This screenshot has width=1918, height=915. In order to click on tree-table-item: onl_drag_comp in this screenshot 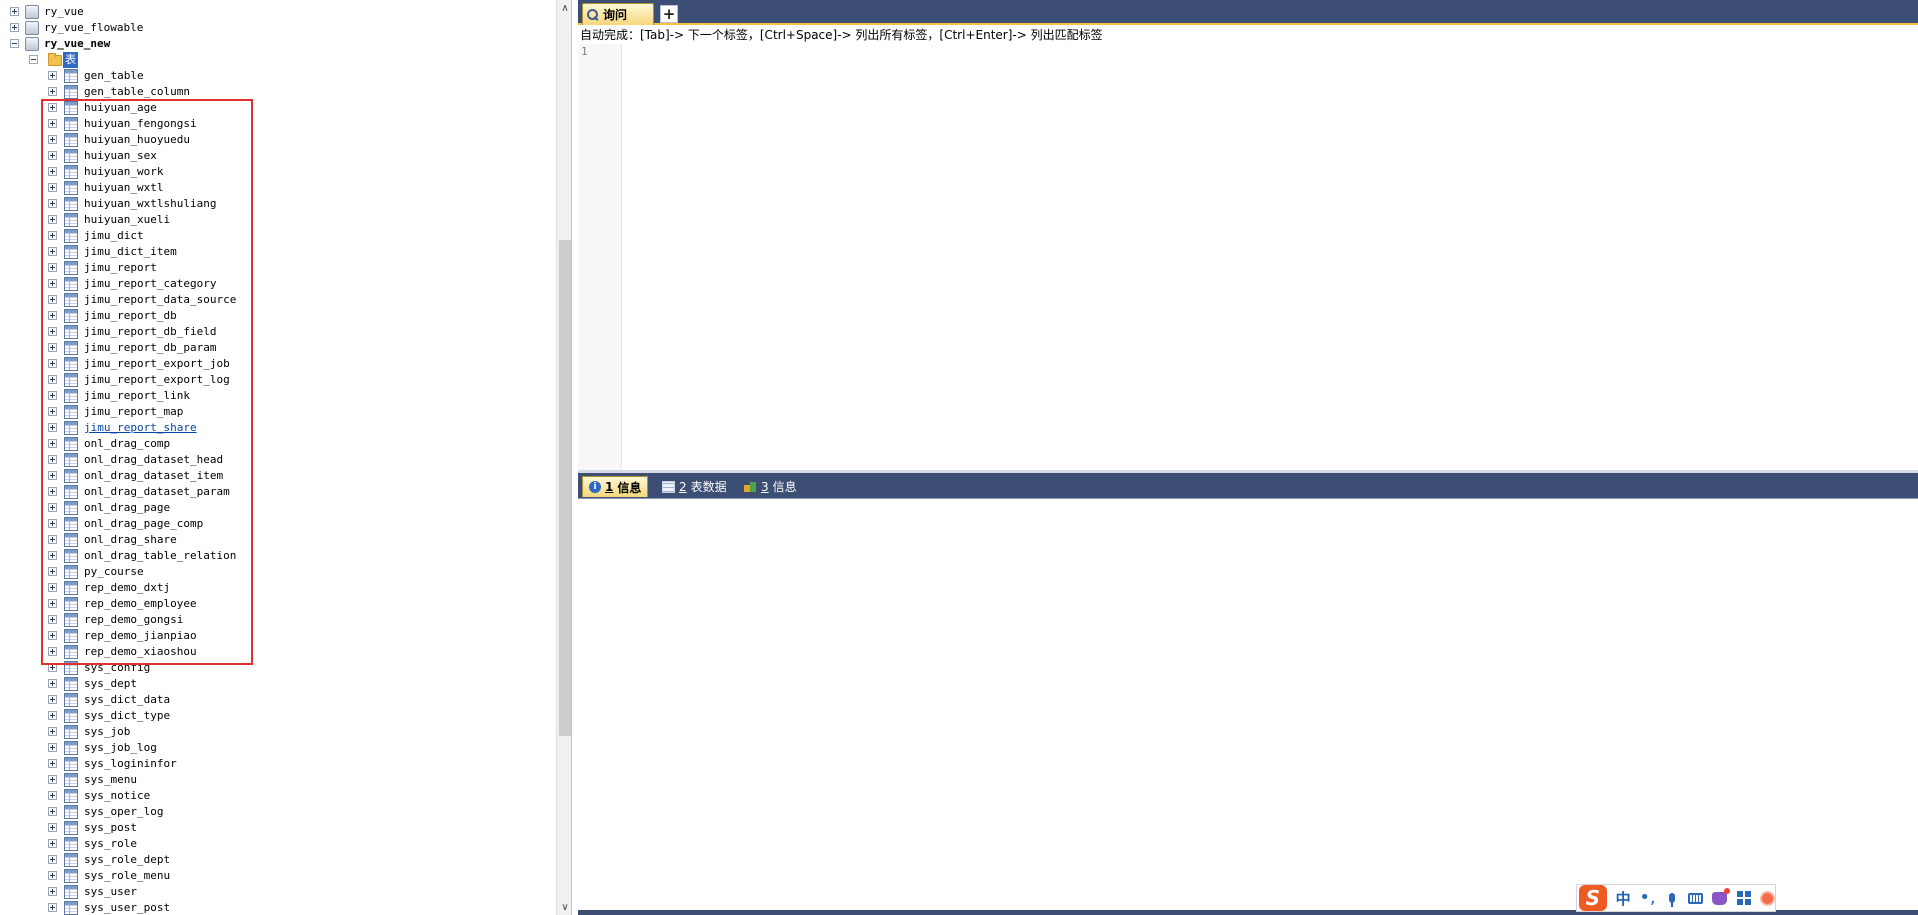, I will do `click(278, 444)`.